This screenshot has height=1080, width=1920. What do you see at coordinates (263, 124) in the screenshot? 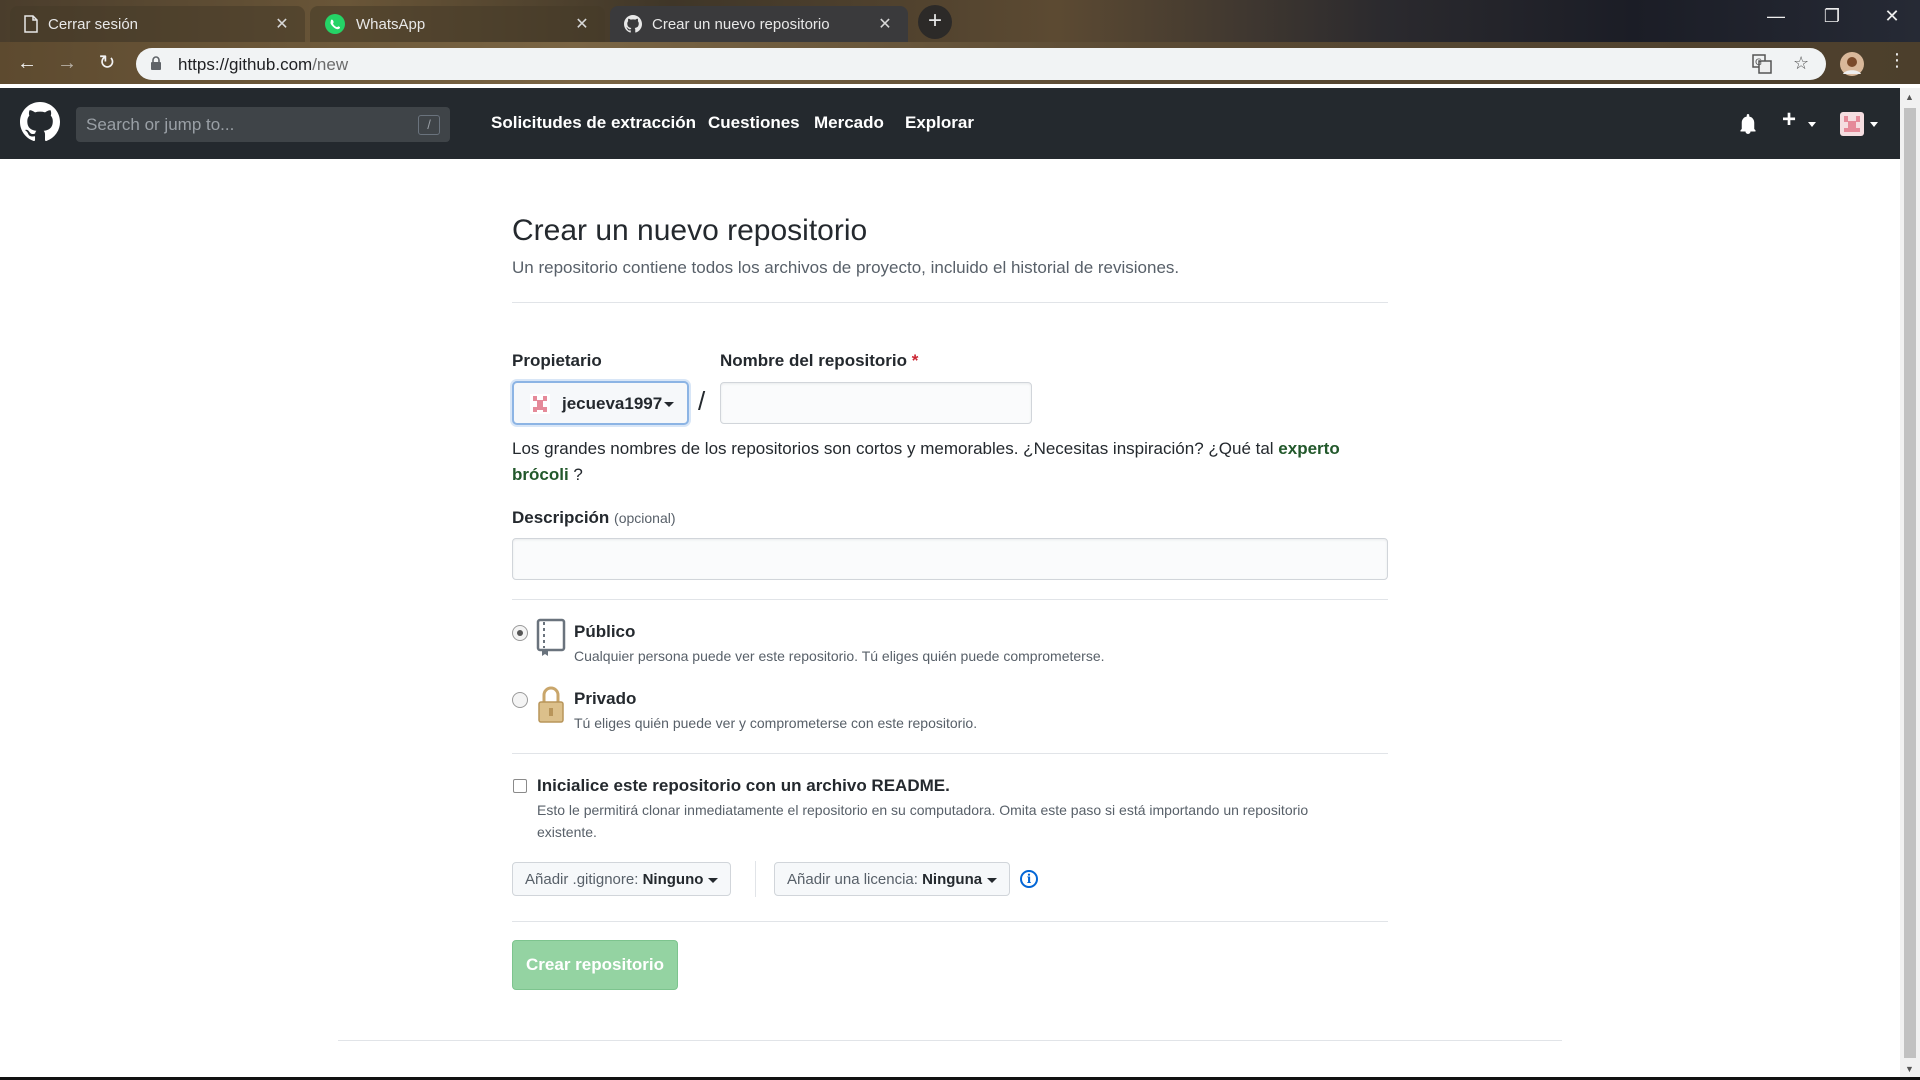
I see `search-input: Search or jump to... /` at bounding box center [263, 124].